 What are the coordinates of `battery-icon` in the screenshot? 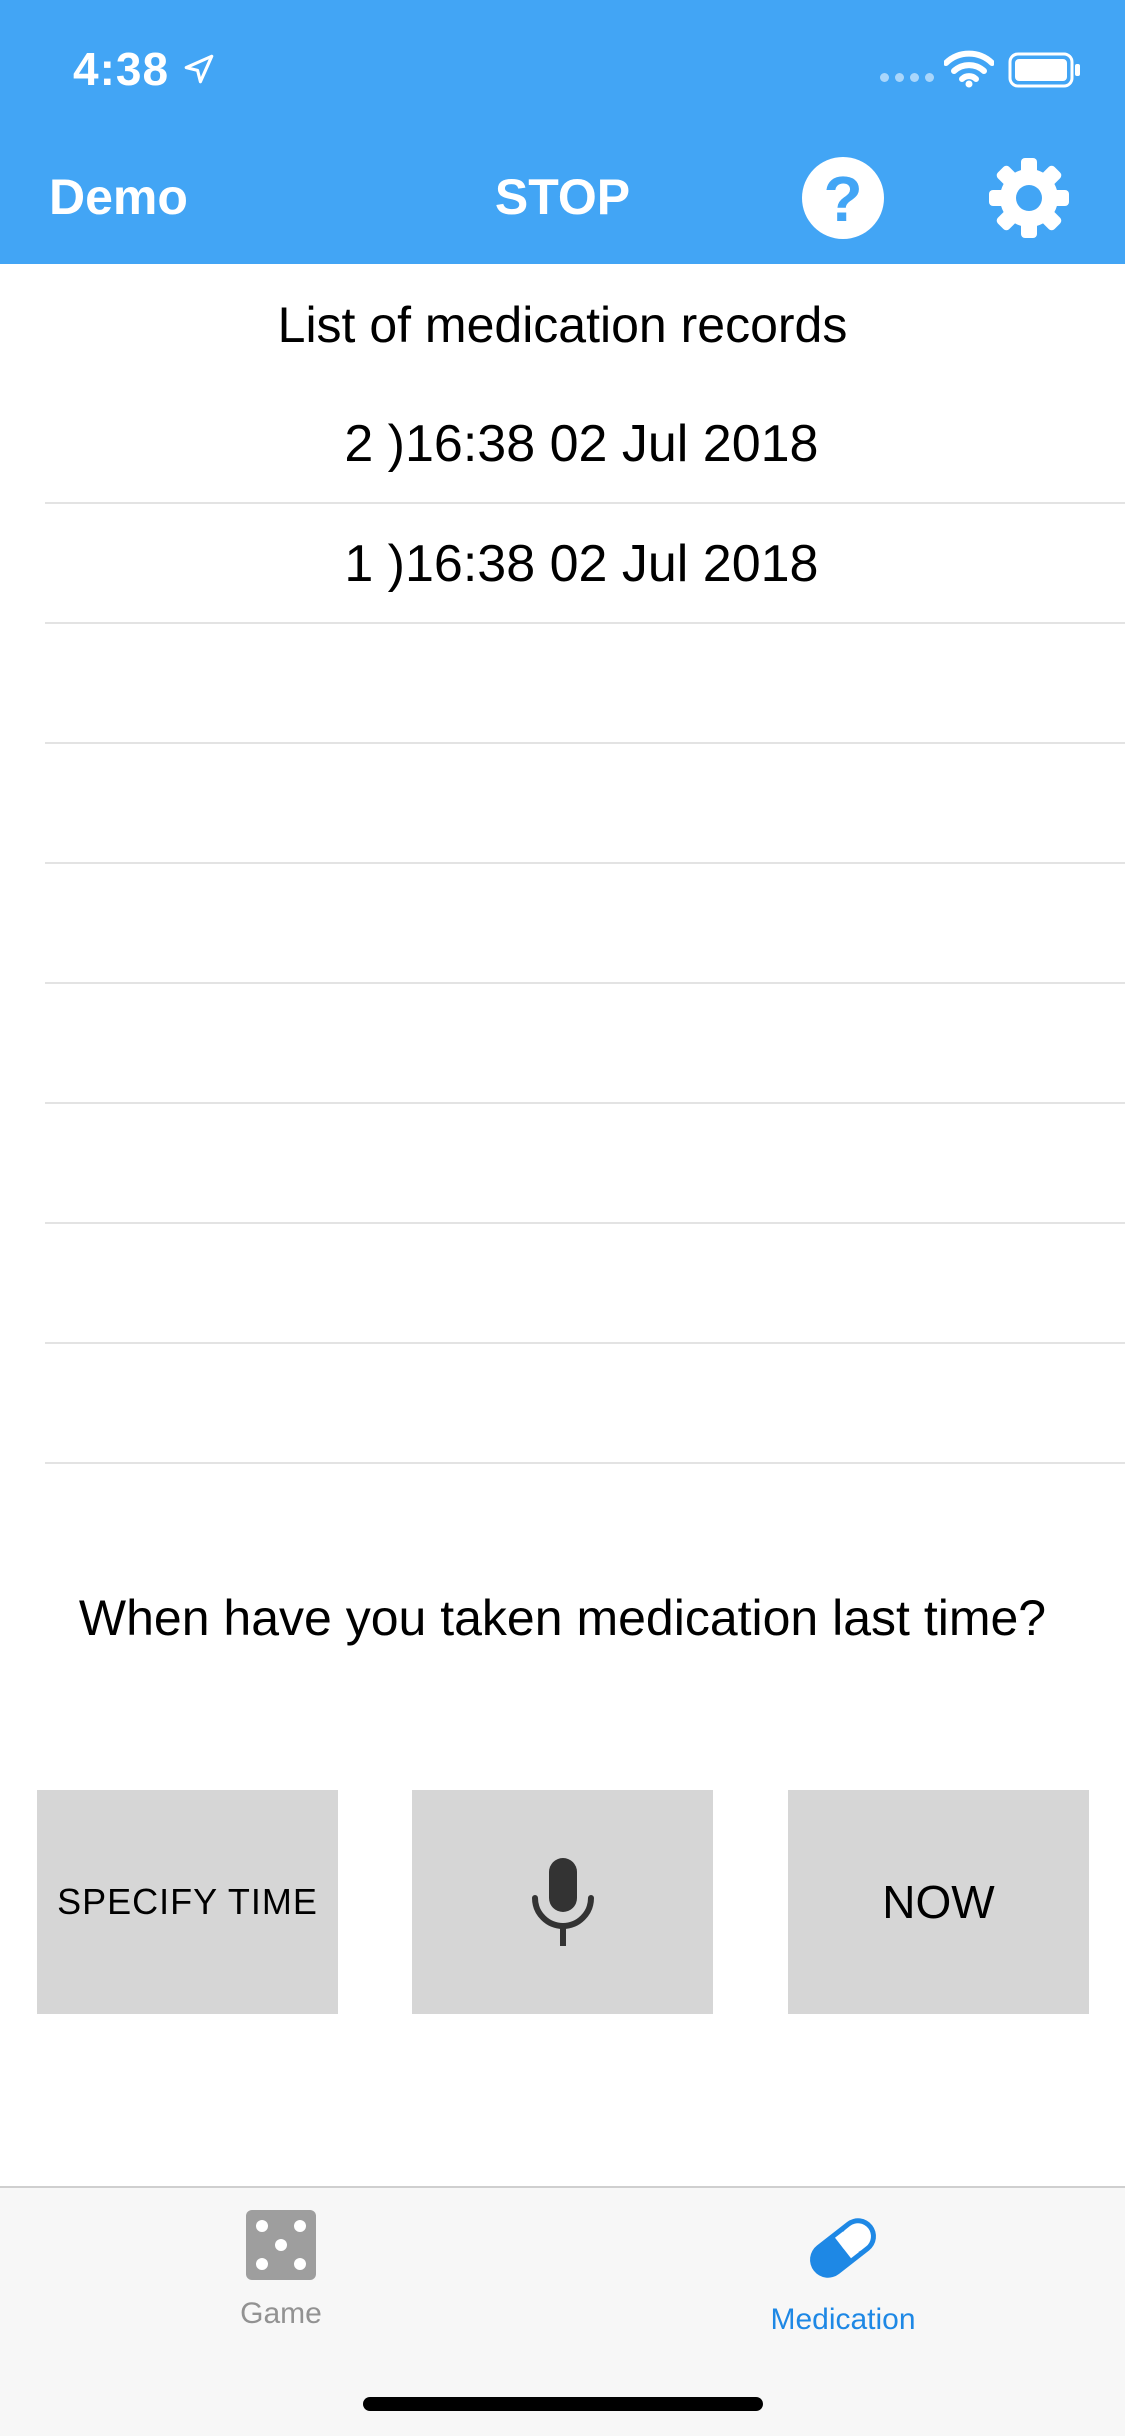 It's located at (1044, 70).